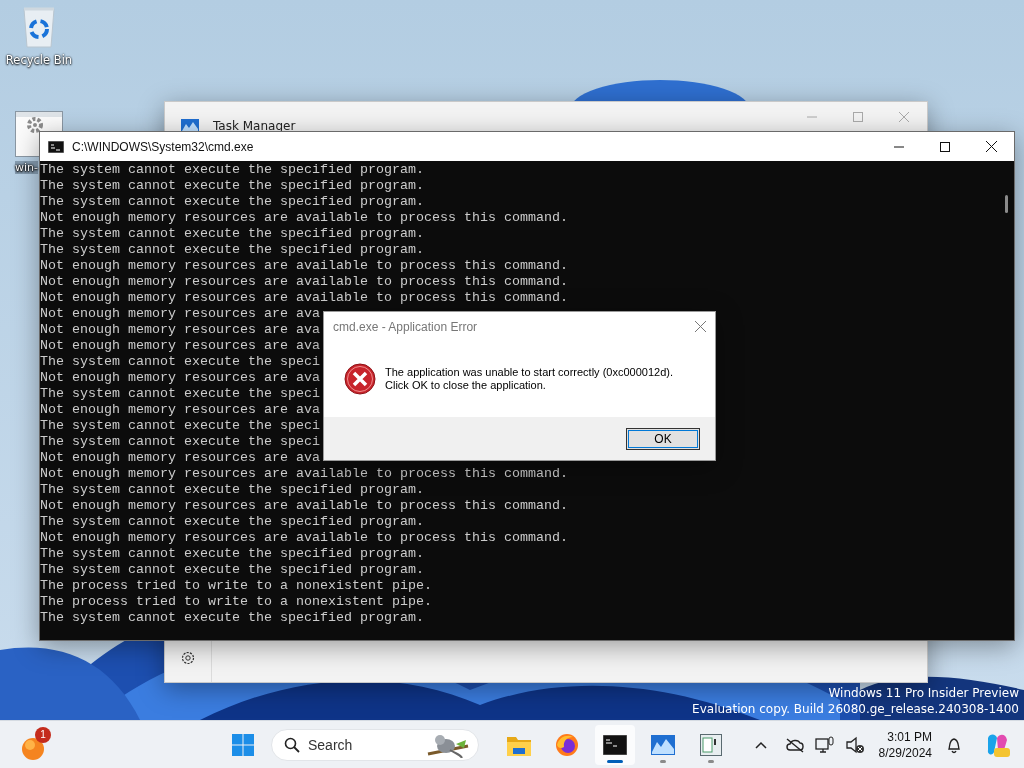 This screenshot has height=768, width=1024. I want to click on cloud-offline-icon, so click(794, 744).